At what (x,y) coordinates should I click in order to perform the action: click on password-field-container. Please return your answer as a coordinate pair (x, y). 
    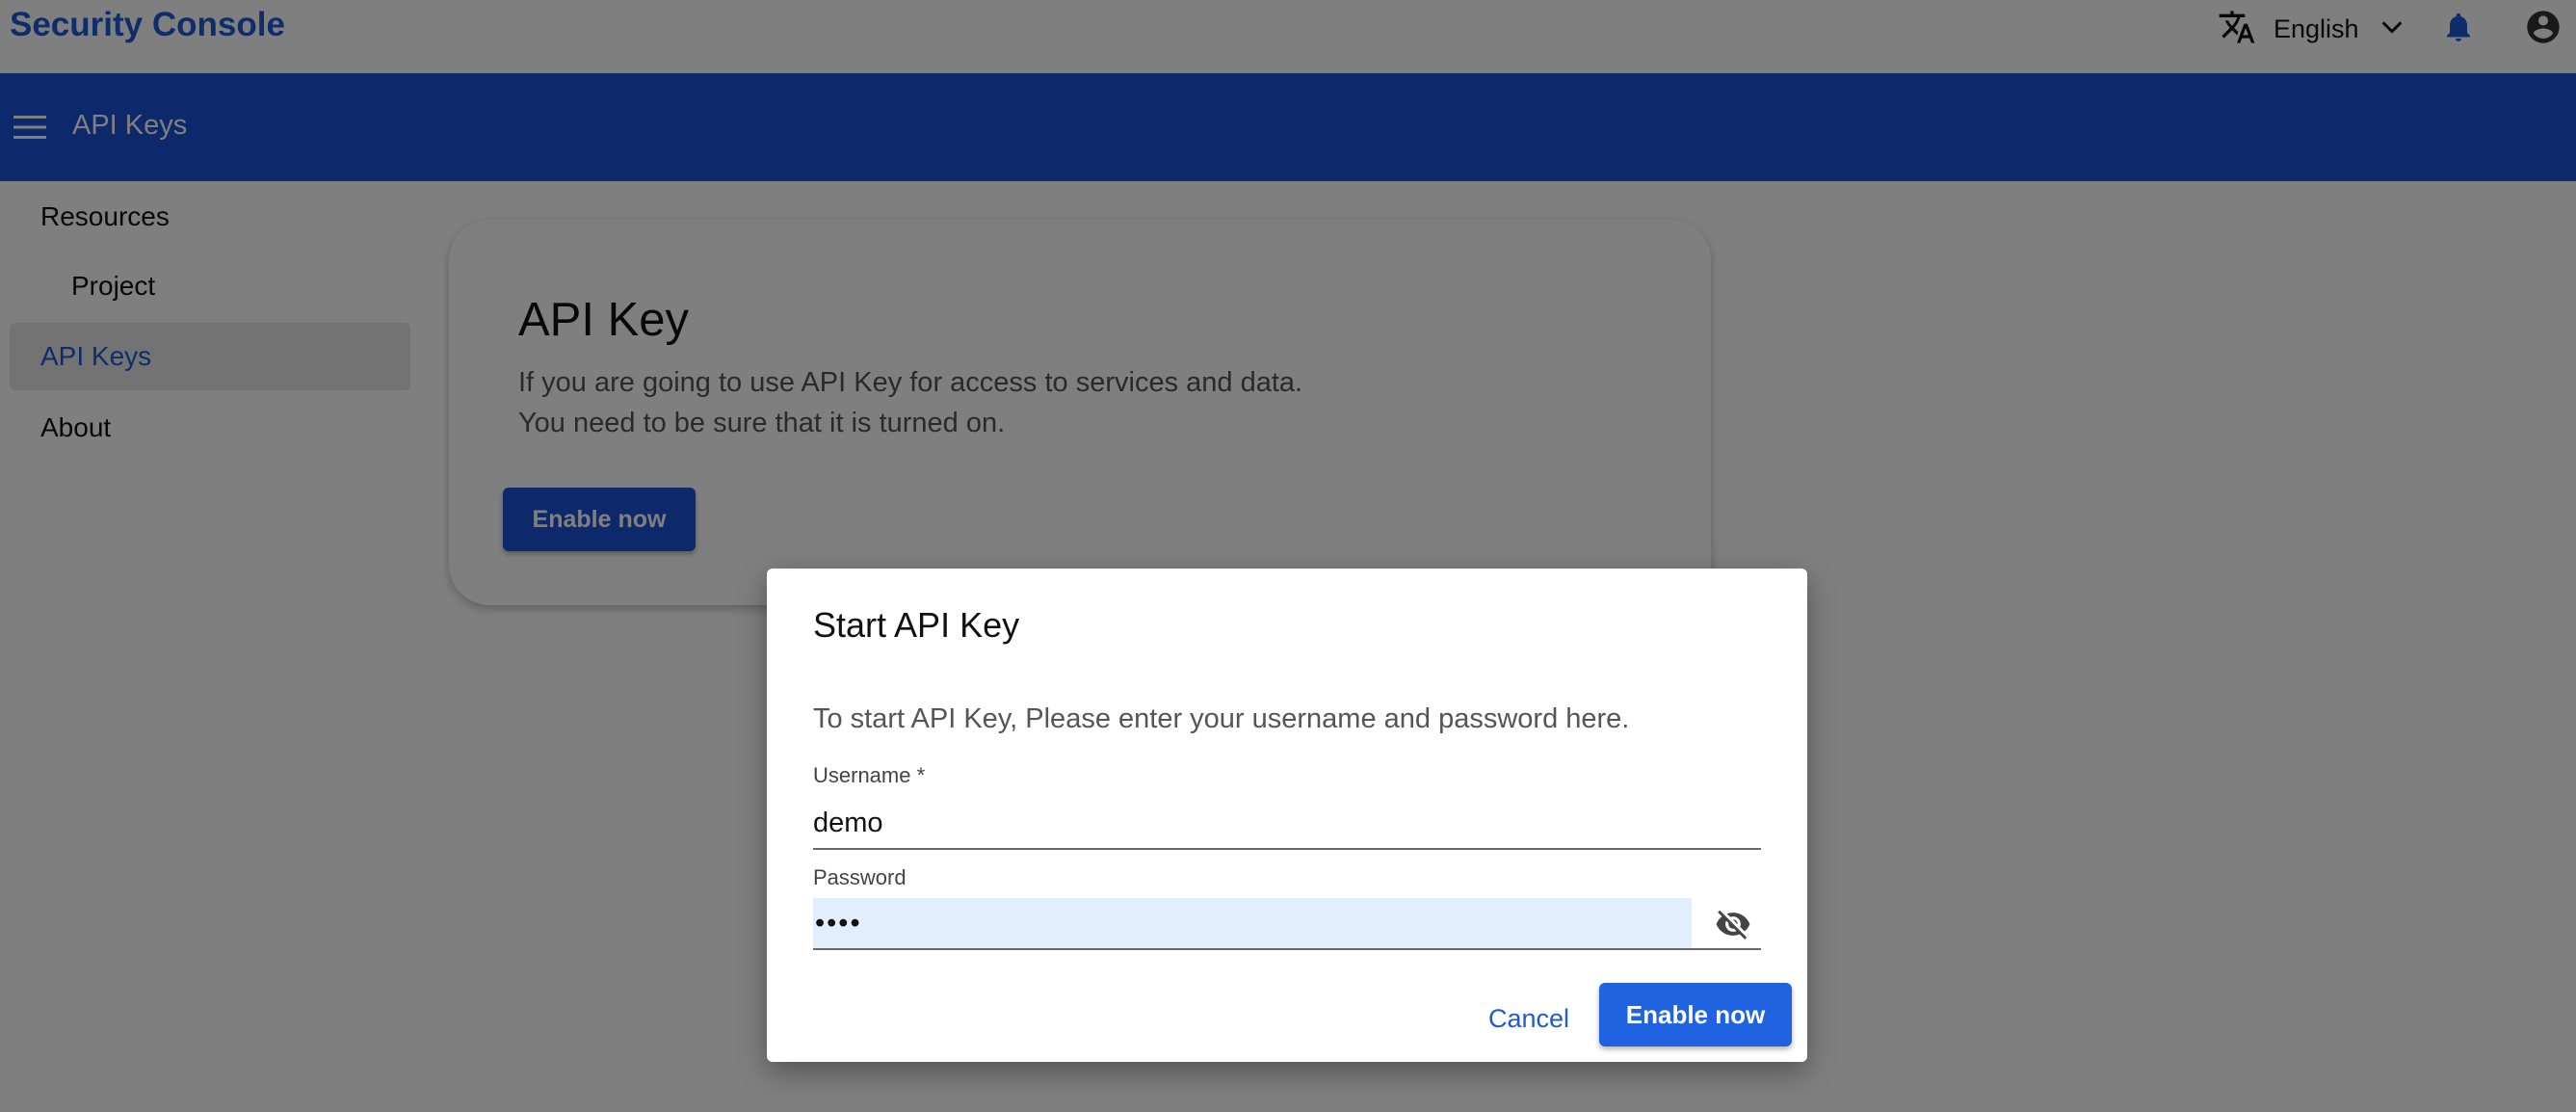
    Looking at the image, I should click on (1287, 924).